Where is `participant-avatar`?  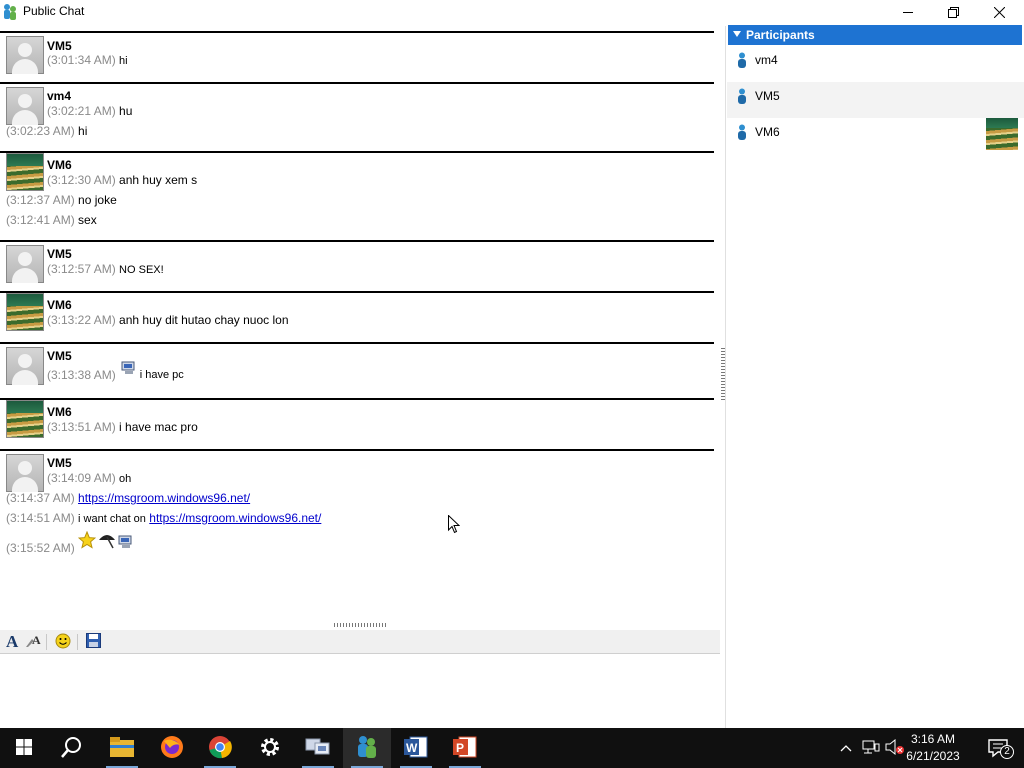 participant-avatar is located at coordinates (1002, 134).